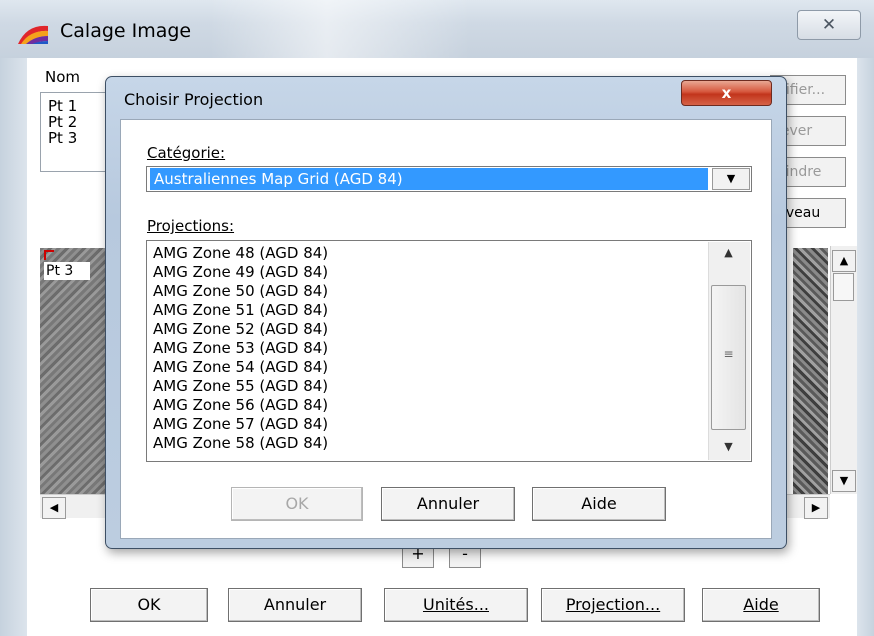  I want to click on projections-label: Projections:, so click(190, 226).